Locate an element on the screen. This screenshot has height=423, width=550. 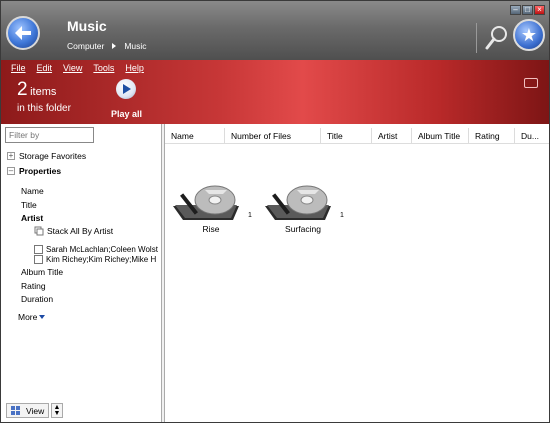
item-count-number: 2 is located at coordinates (22, 89).